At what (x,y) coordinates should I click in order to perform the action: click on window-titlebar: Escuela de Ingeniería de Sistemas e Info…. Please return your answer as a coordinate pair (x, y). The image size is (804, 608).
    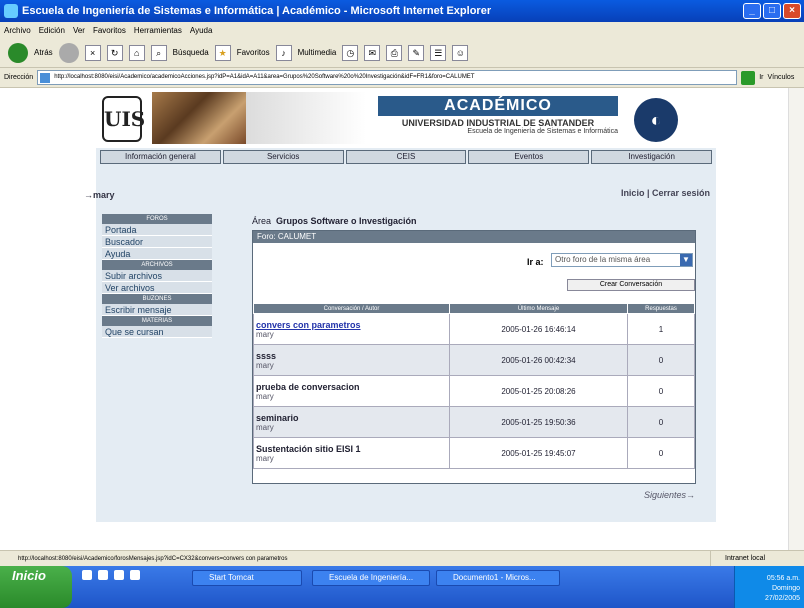
    Looking at the image, I should click on (402, 11).